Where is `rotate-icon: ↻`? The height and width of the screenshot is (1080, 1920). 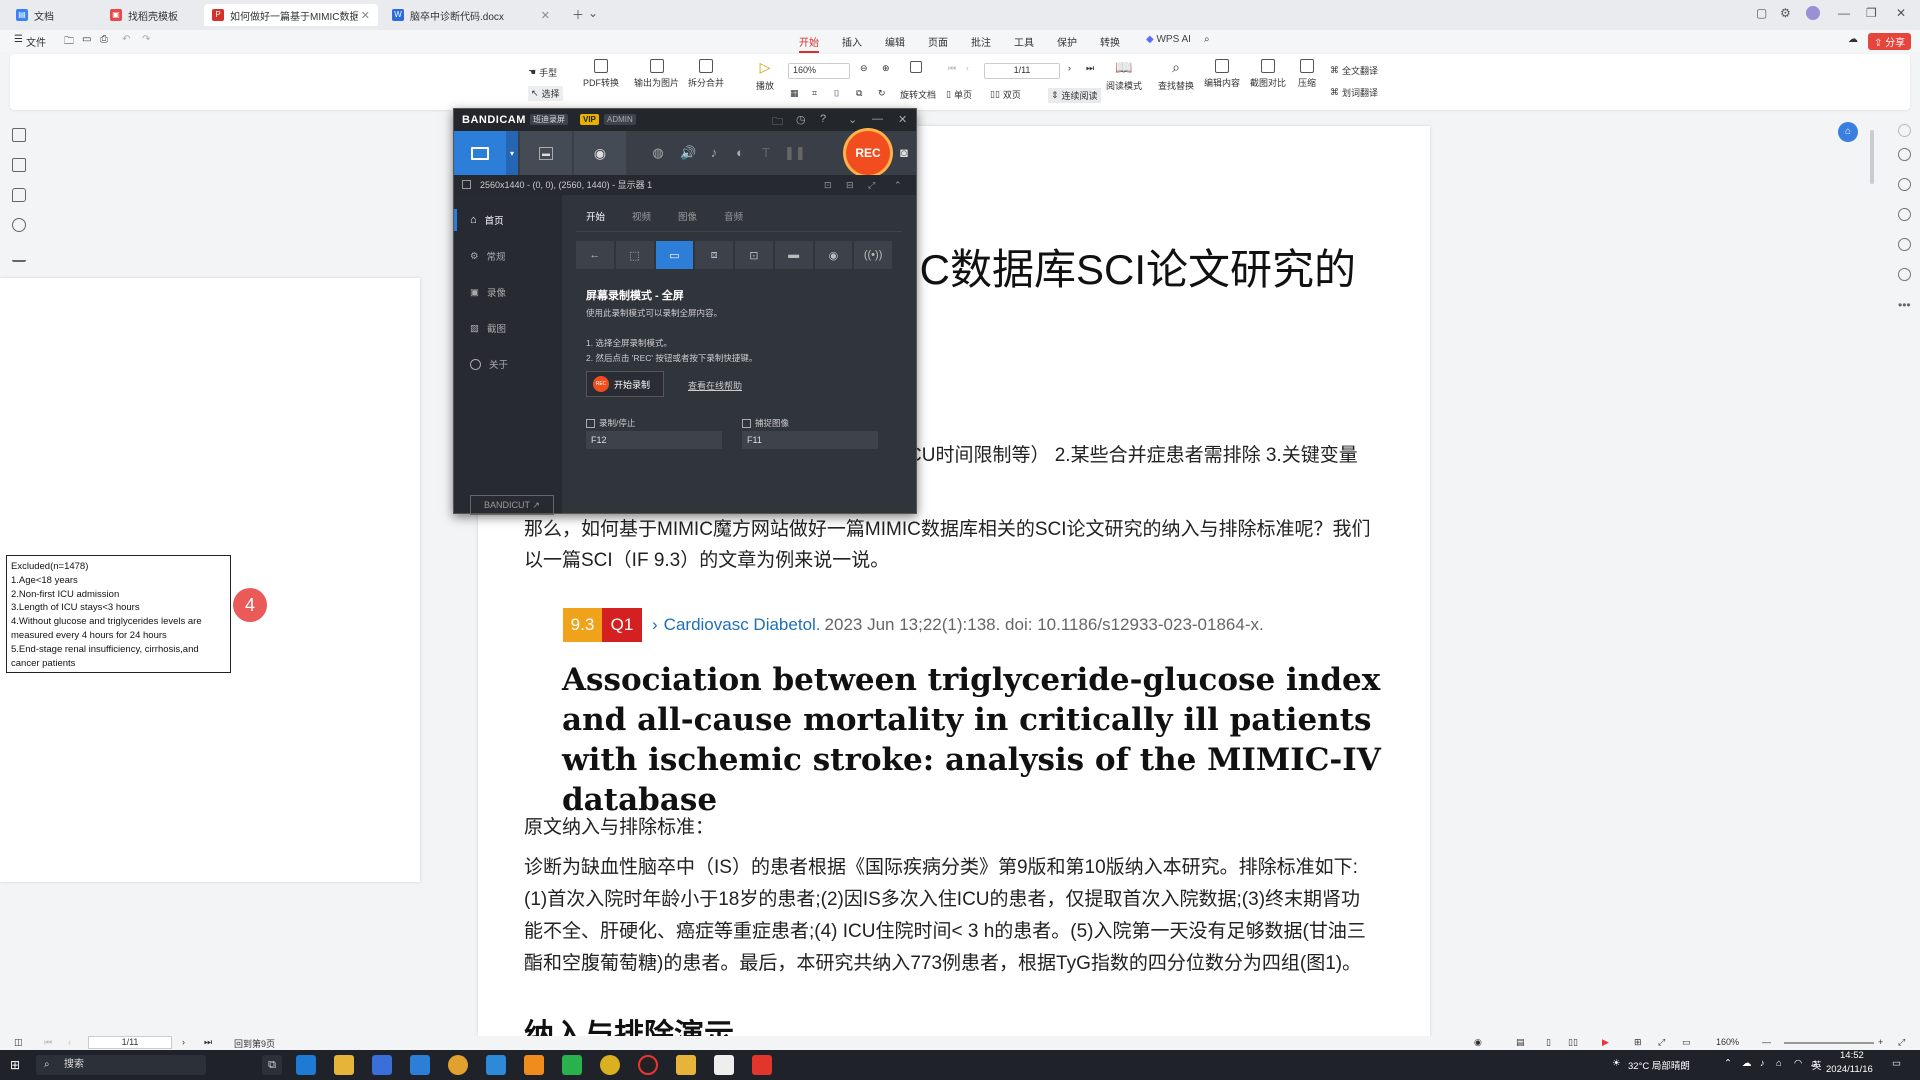
rotate-icon: ↻ is located at coordinates (882, 93).